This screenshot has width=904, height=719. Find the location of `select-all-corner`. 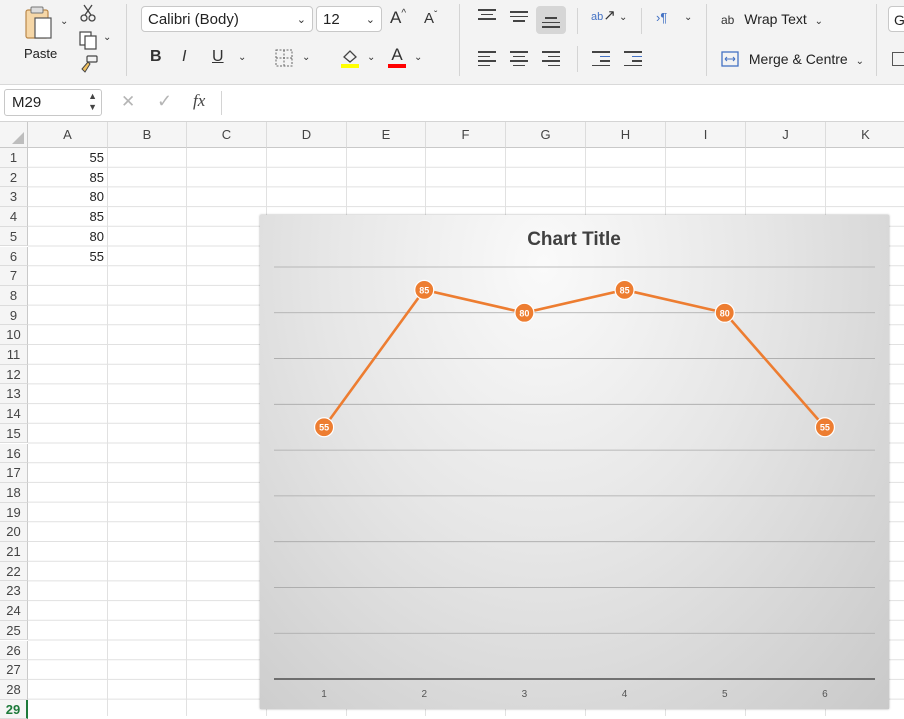

select-all-corner is located at coordinates (14, 135).